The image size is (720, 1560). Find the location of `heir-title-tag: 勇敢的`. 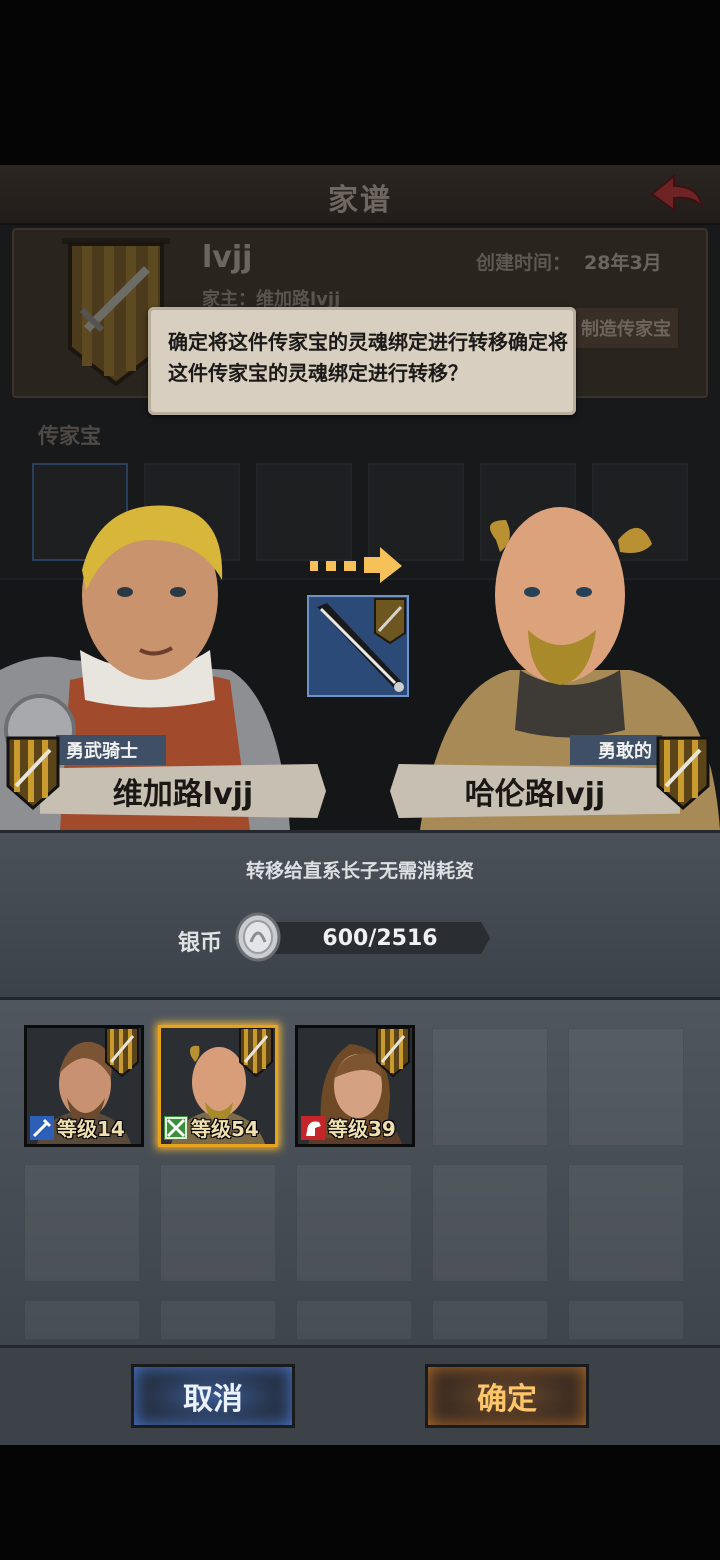

heir-title-tag: 勇敢的 is located at coordinates (616, 750).